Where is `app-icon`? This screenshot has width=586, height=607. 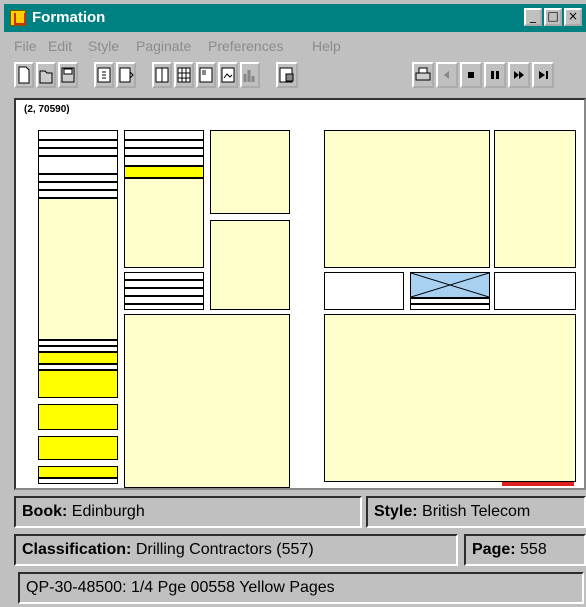
app-icon is located at coordinates (18, 18).